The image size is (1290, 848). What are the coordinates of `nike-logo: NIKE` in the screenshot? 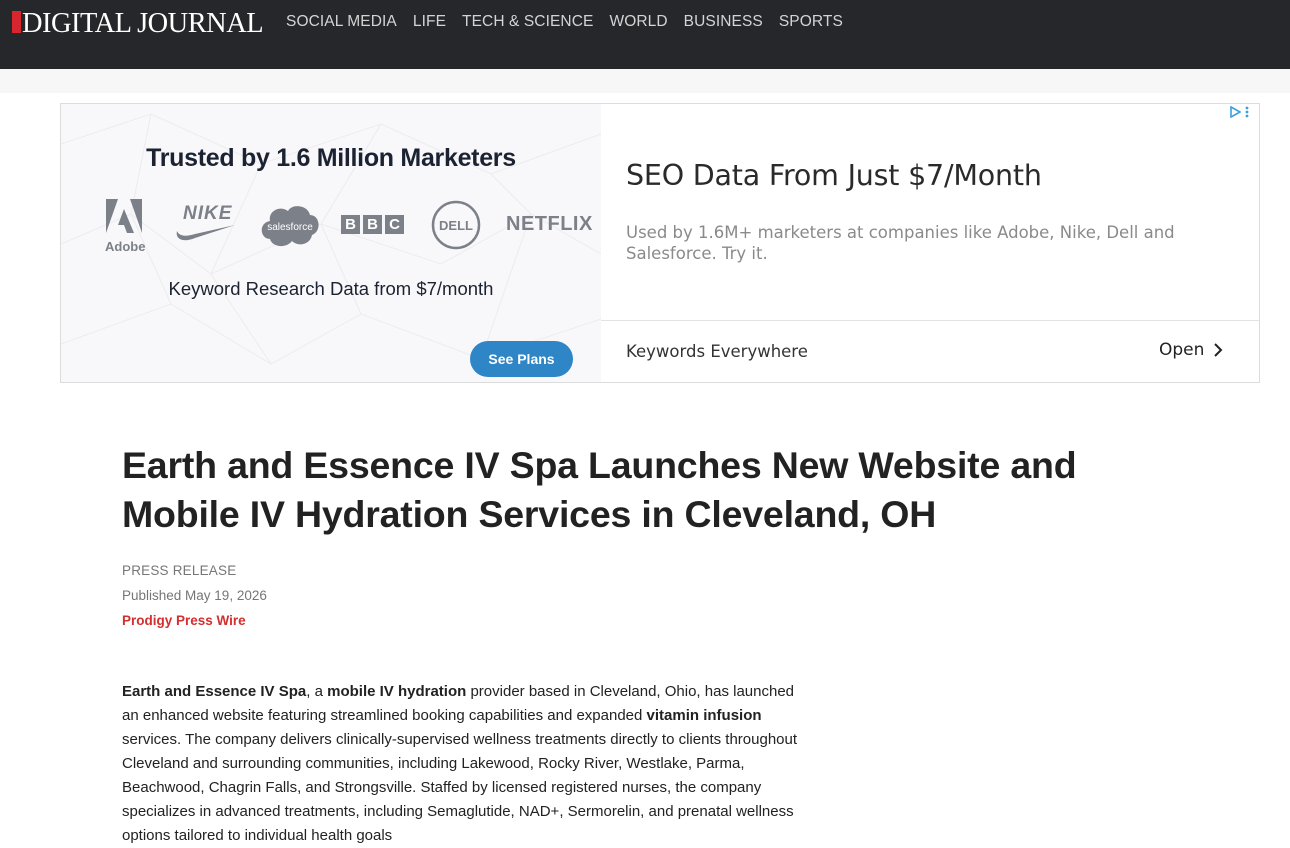 It's located at (205, 226).